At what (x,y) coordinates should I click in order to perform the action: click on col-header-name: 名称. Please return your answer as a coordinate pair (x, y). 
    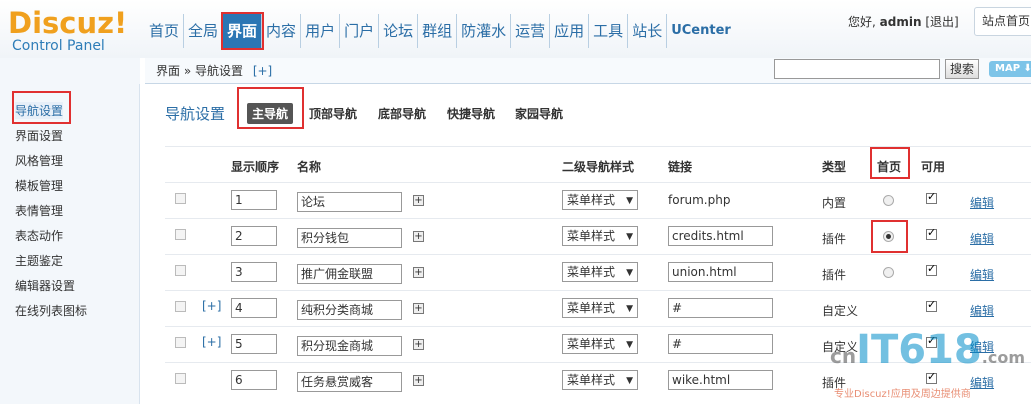
    Looking at the image, I should click on (309, 167).